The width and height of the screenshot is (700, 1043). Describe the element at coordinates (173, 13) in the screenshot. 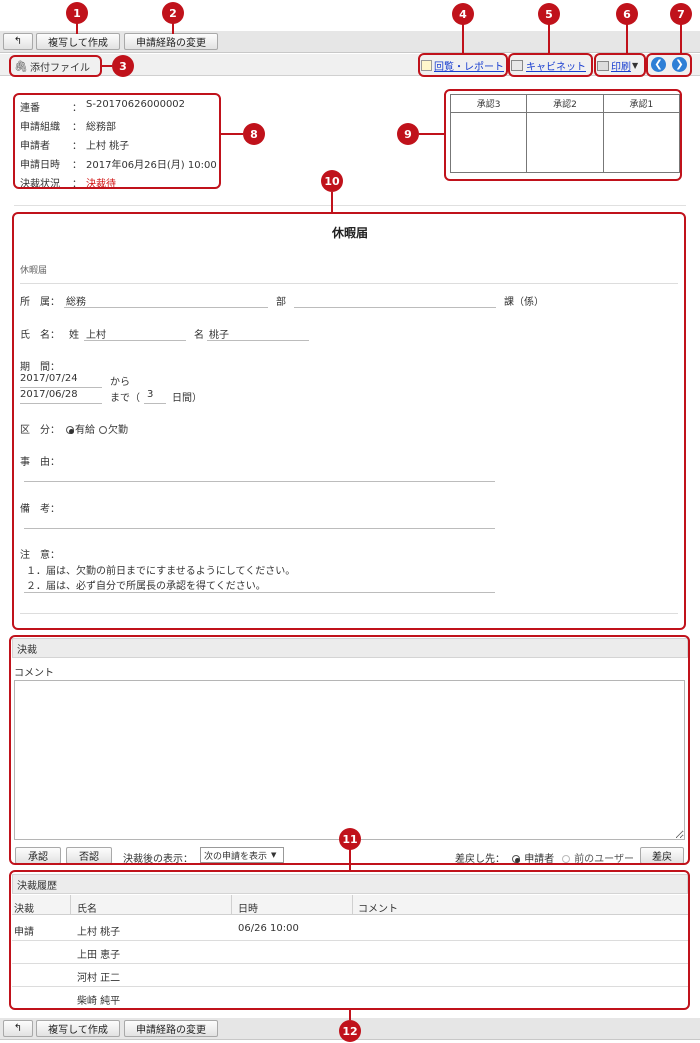

I see `marker-2: 2` at that location.